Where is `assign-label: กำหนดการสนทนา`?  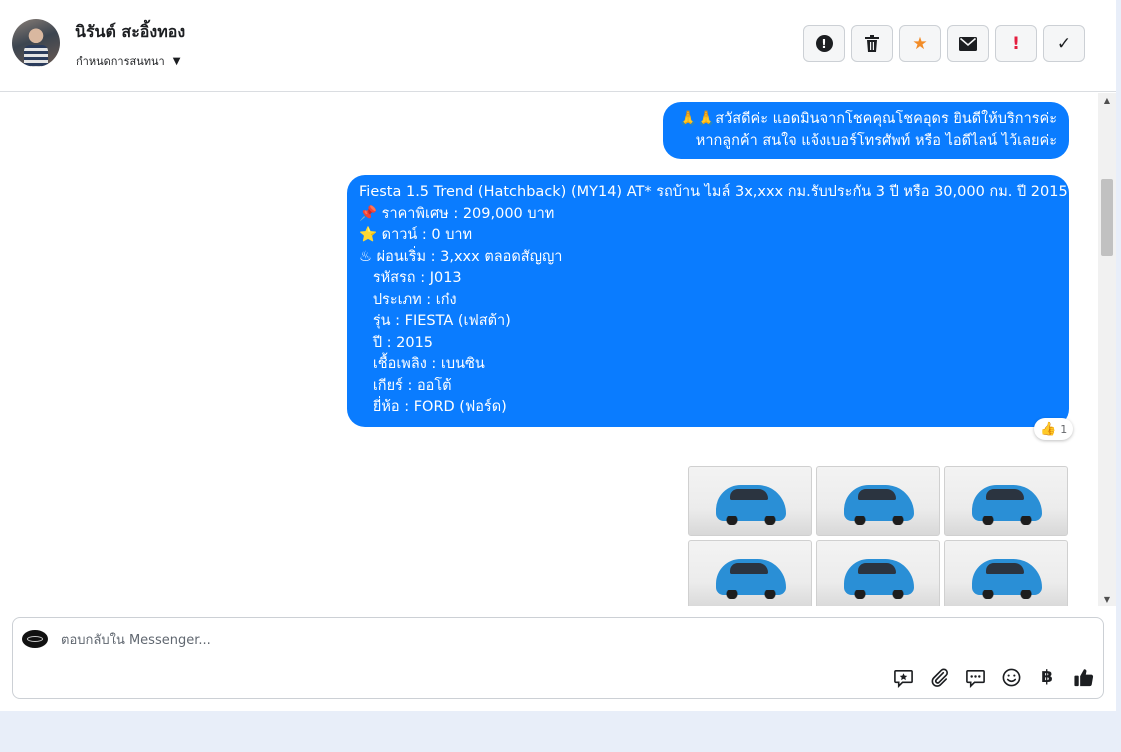
assign-label: กำหนดการสนทนา is located at coordinates (120, 61).